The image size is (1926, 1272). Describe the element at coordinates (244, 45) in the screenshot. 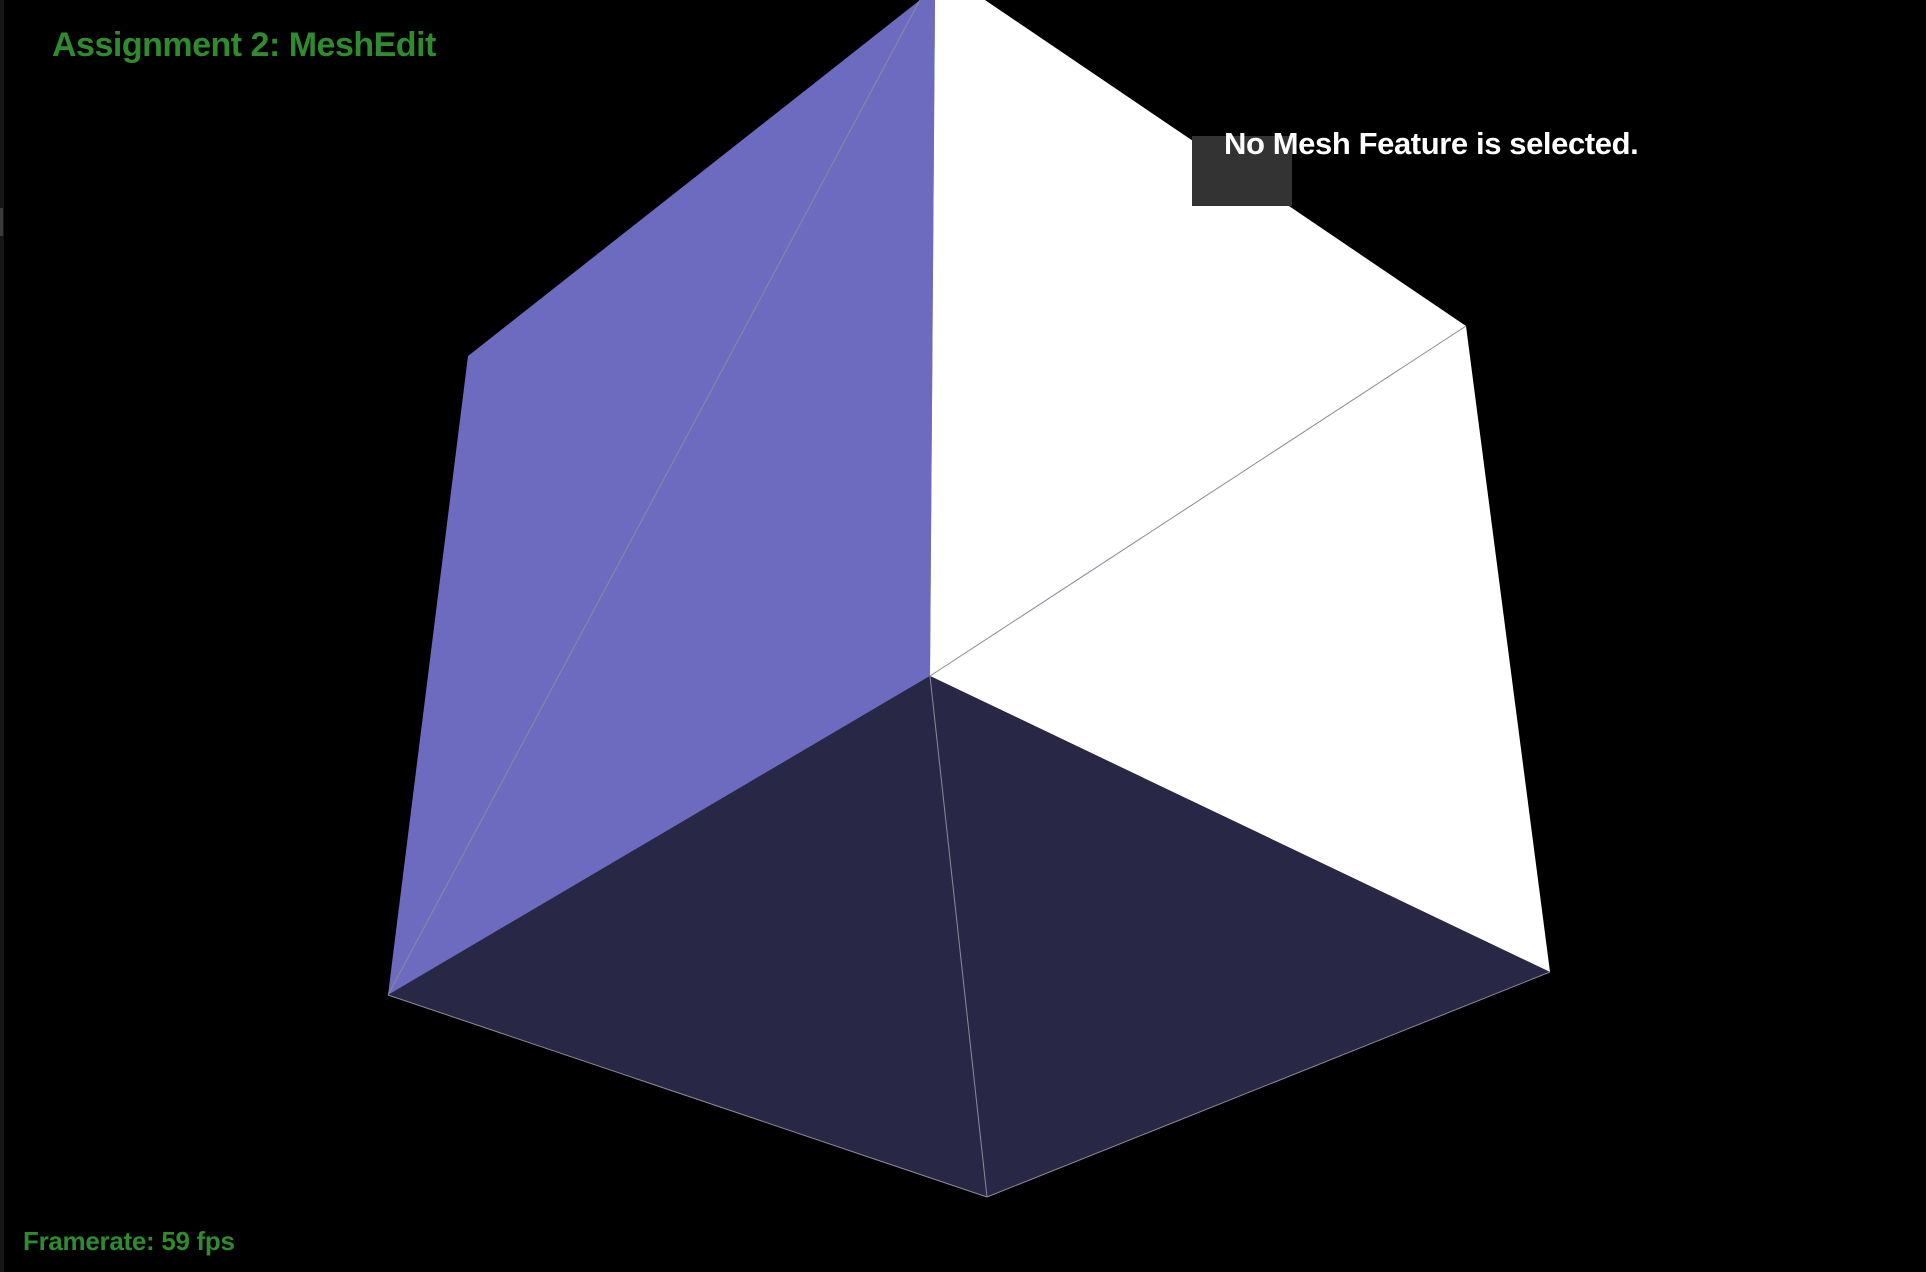

I see `app-title: Assignment 2: MeshEdit` at that location.